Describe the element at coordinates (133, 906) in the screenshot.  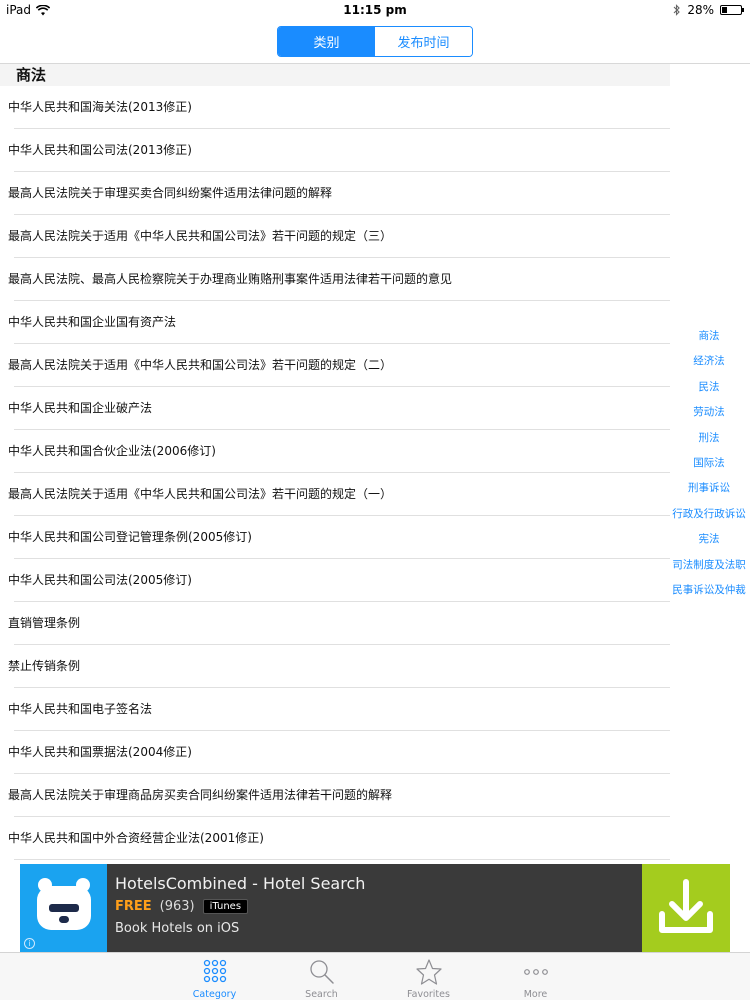
I see `ad-price: FREE` at that location.